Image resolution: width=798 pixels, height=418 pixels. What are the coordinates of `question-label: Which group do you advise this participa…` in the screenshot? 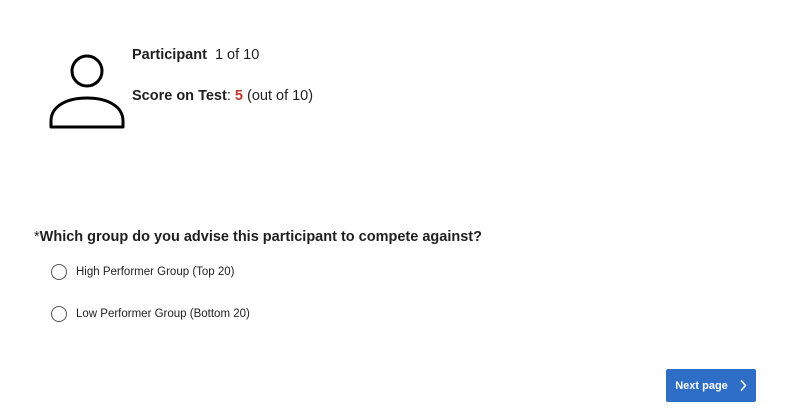 It's located at (260, 237).